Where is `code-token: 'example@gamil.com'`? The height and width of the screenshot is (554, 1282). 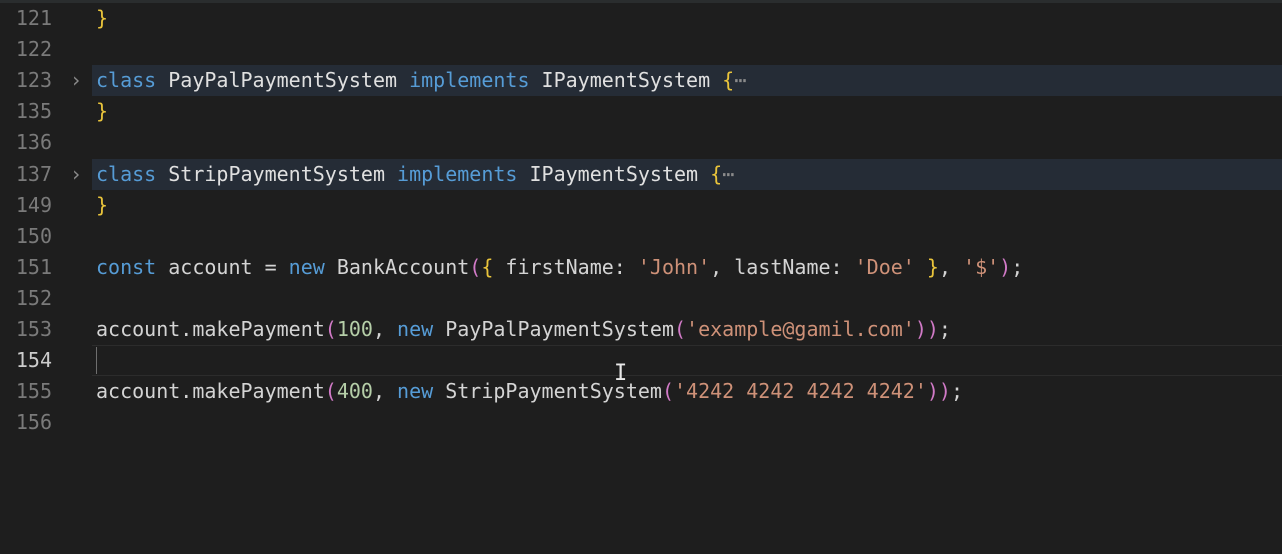
code-token: 'example@gamil.com' is located at coordinates (800, 329).